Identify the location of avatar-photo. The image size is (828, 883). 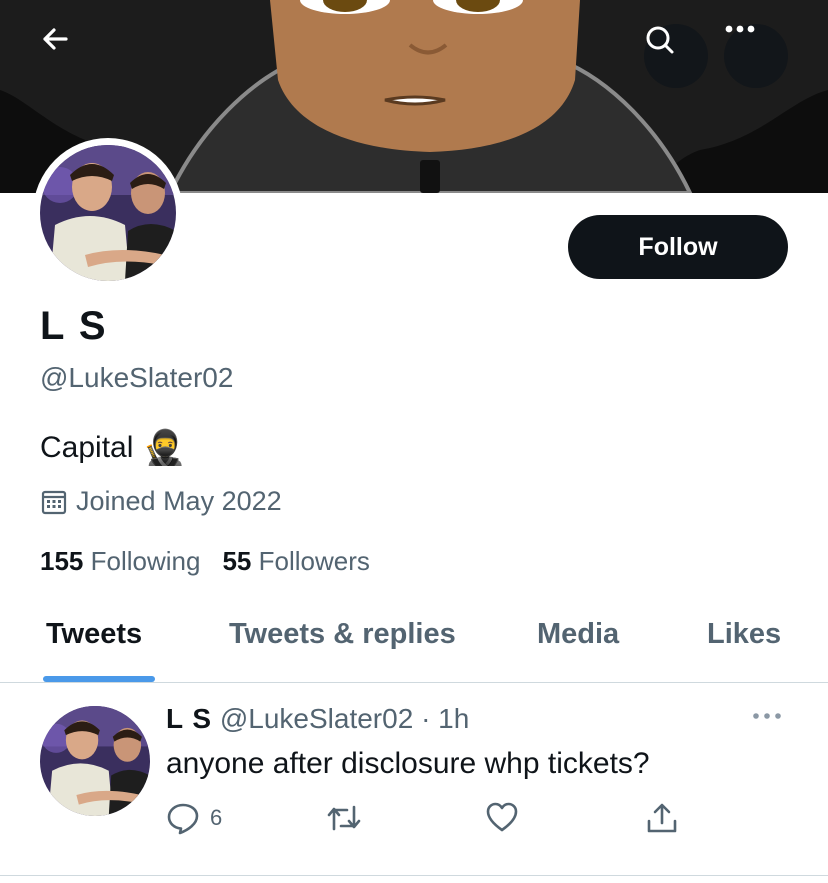
(108, 213).